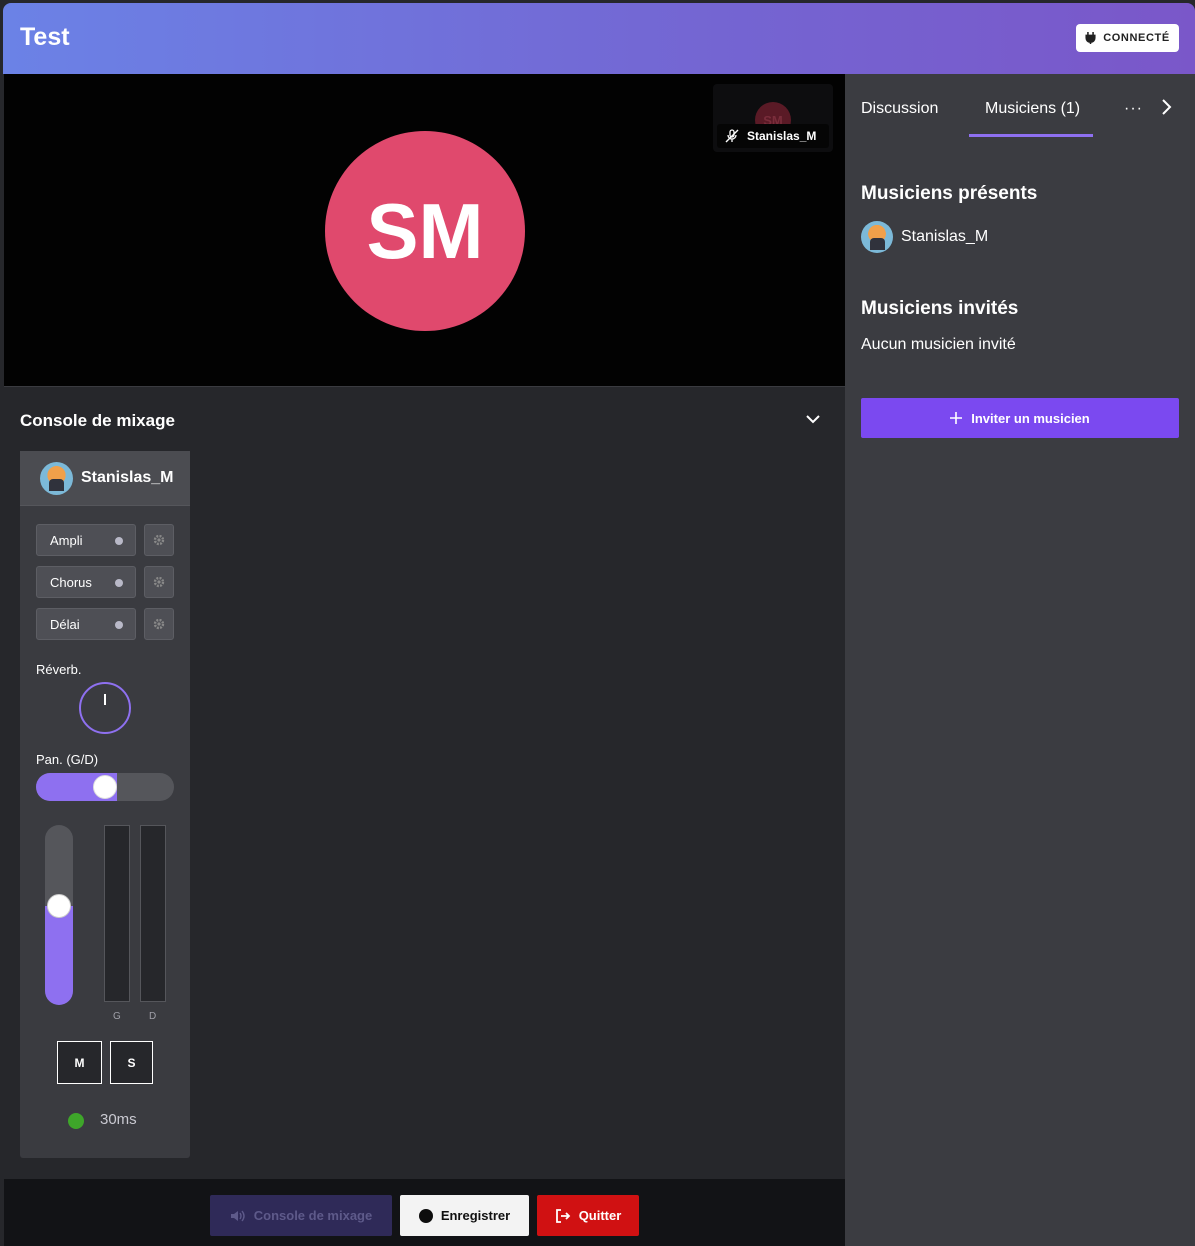  Describe the element at coordinates (86, 540) in the screenshot. I see `effect-toggle-ampli: Ampli` at that location.